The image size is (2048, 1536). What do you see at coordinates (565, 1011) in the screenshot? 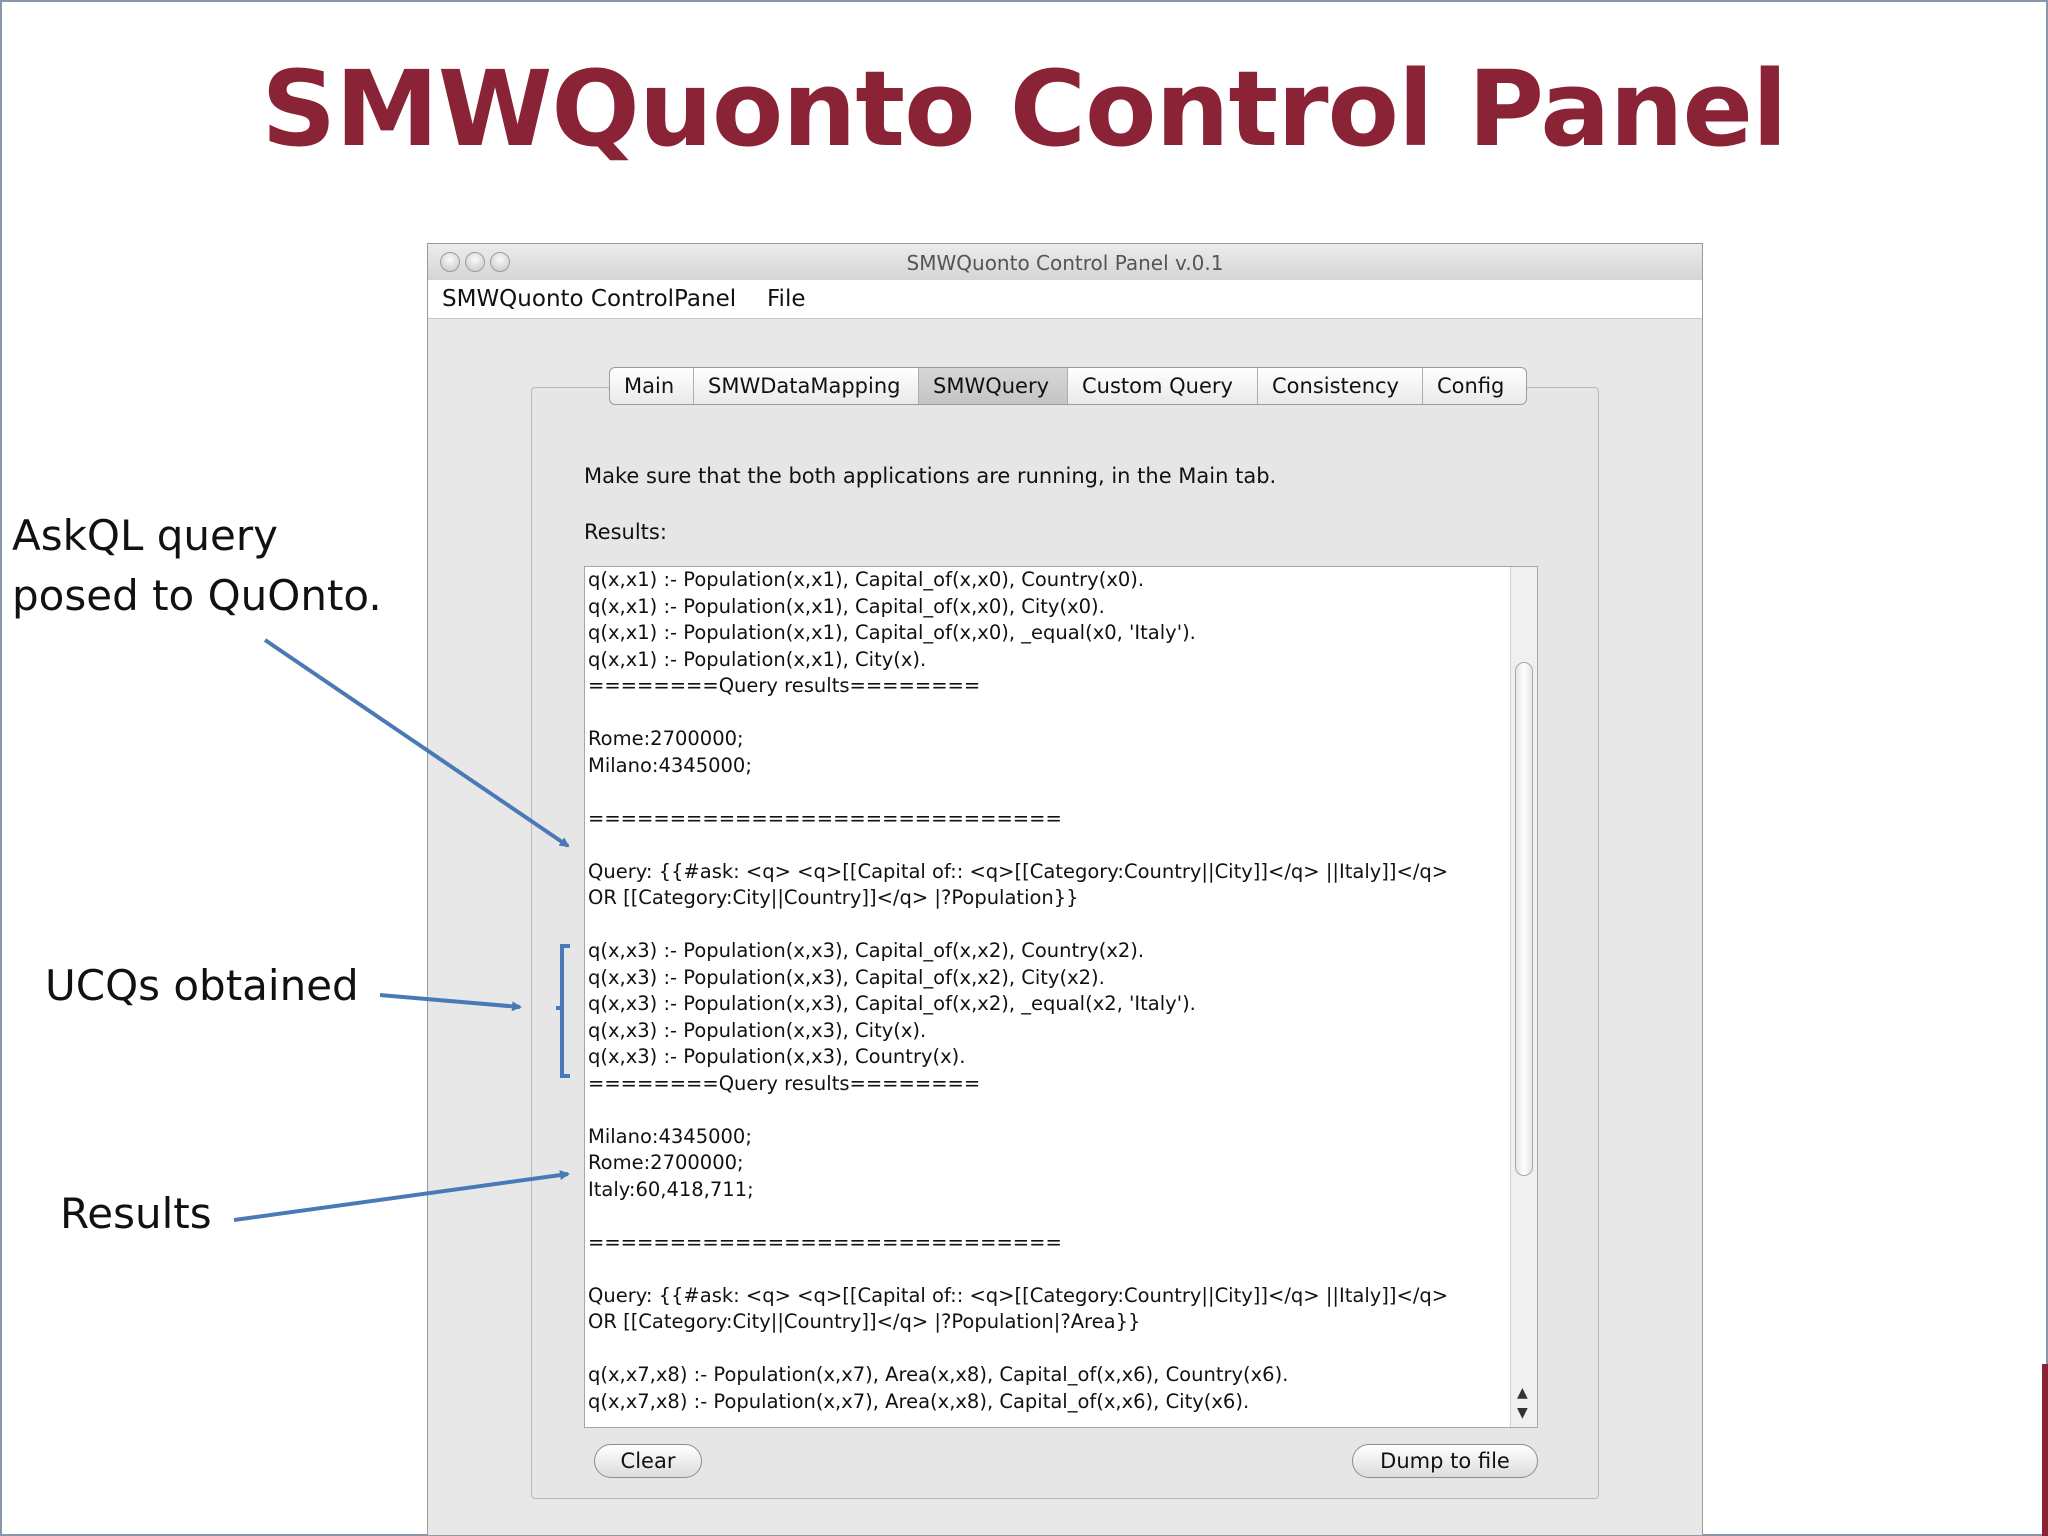
I see `ucqs-bracket` at bounding box center [565, 1011].